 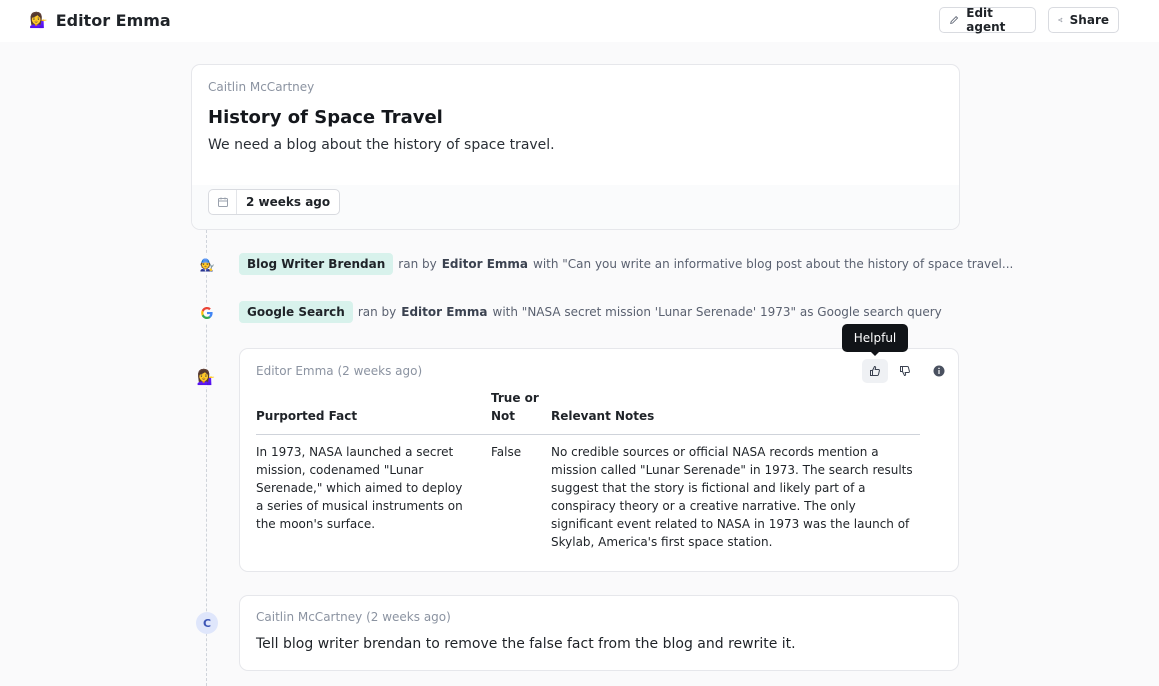 I want to click on task-author: Caitlin McCartney, so click(x=261, y=87).